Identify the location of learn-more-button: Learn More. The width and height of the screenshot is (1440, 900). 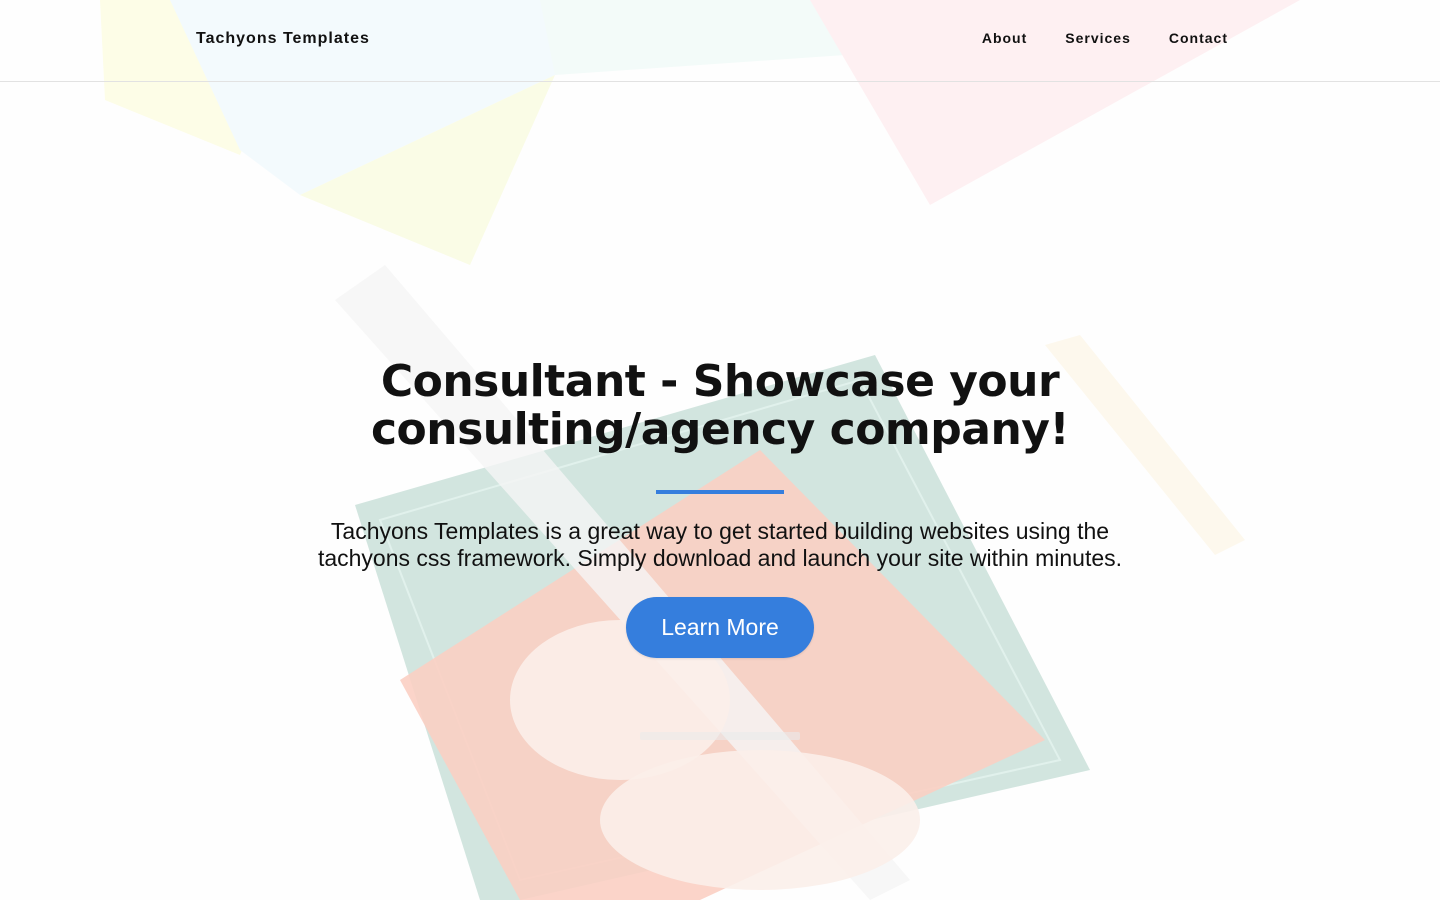
(720, 627).